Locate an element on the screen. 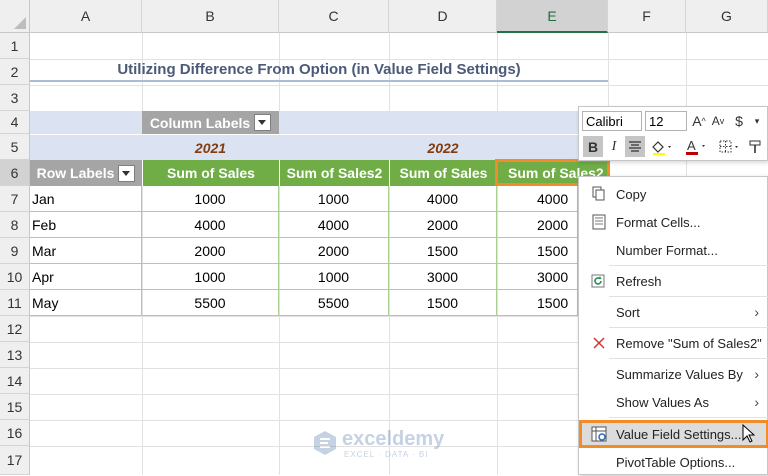 This screenshot has width=768, height=476. sum-of-sales2-header: Sum of Sales2 is located at coordinates (334, 173).